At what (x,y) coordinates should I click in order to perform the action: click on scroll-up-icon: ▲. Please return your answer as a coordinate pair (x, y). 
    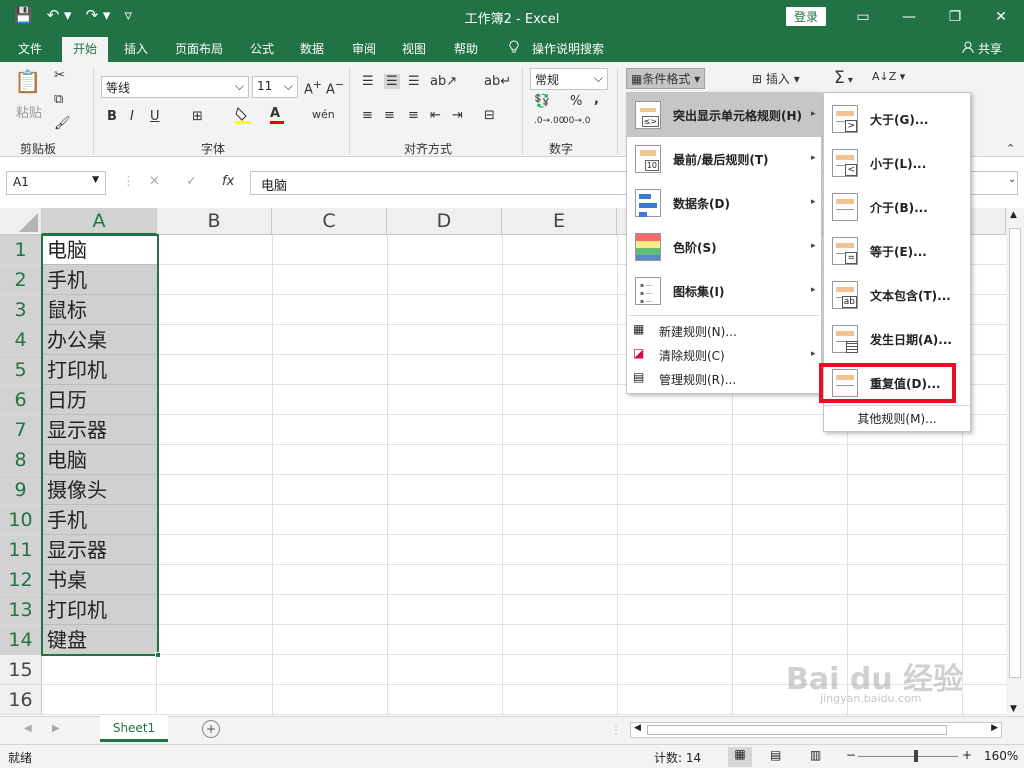
    Looking at the image, I should click on (1013, 215).